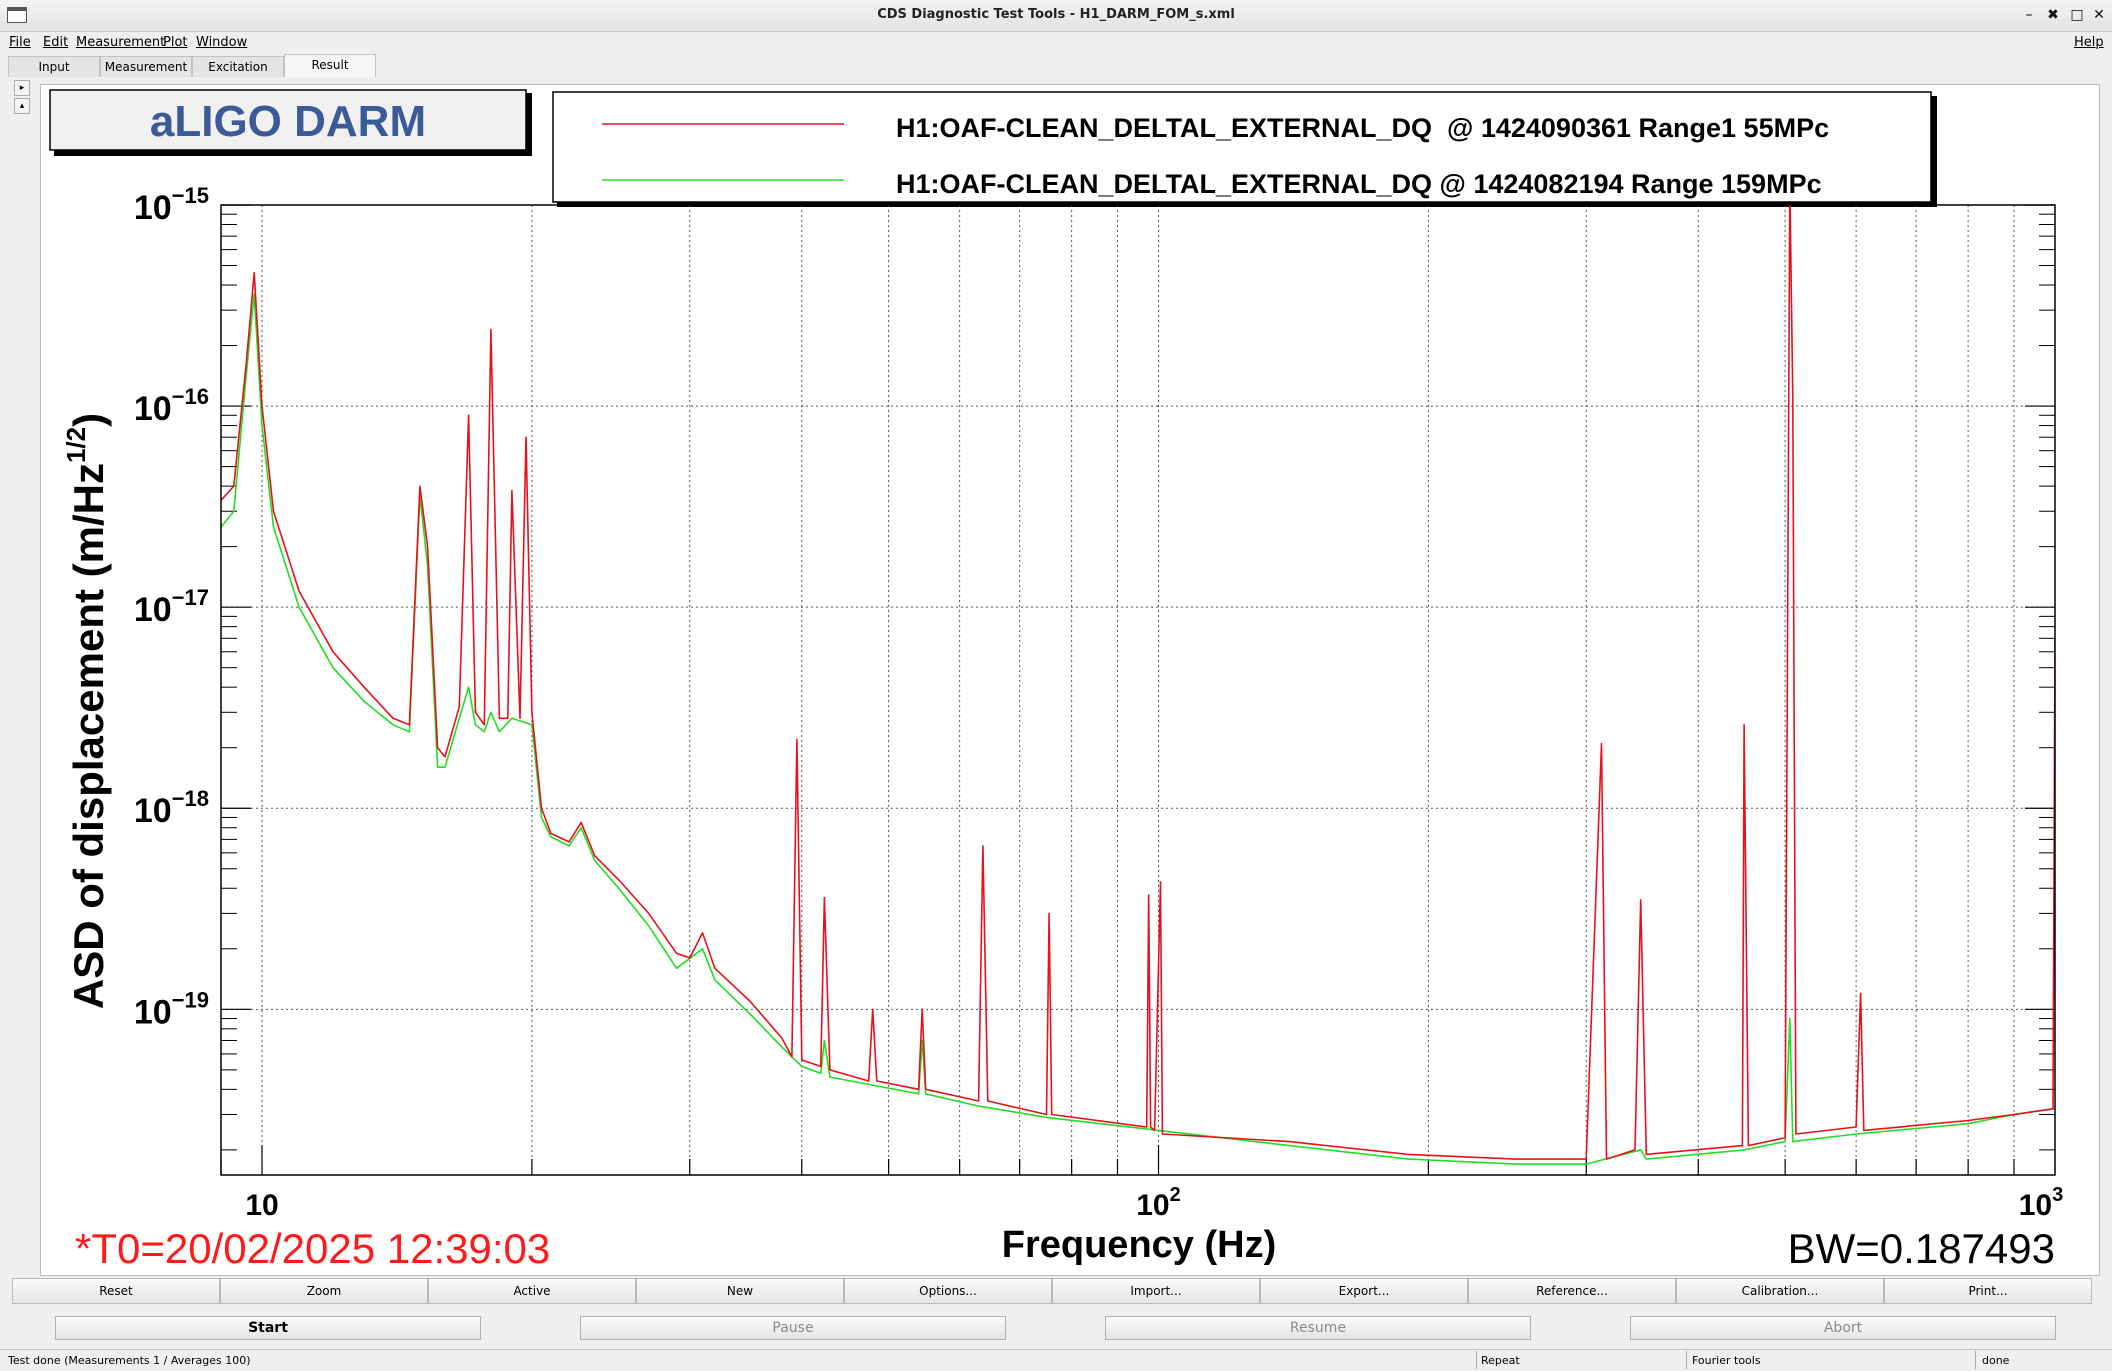  I want to click on resume-button: Resume, so click(1318, 1328).